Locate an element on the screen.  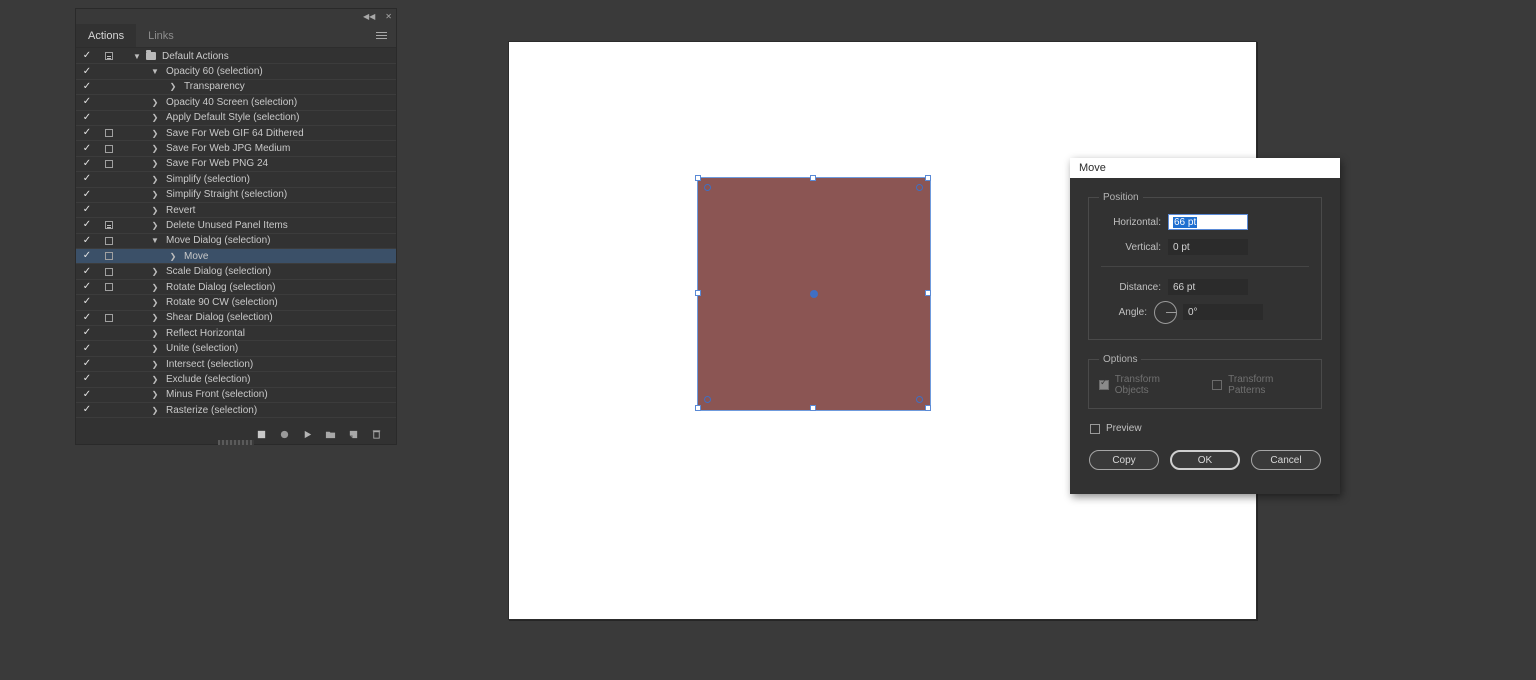
action-row: ✓ ▼ Opacity 60 (selection) is located at coordinates (236, 72).